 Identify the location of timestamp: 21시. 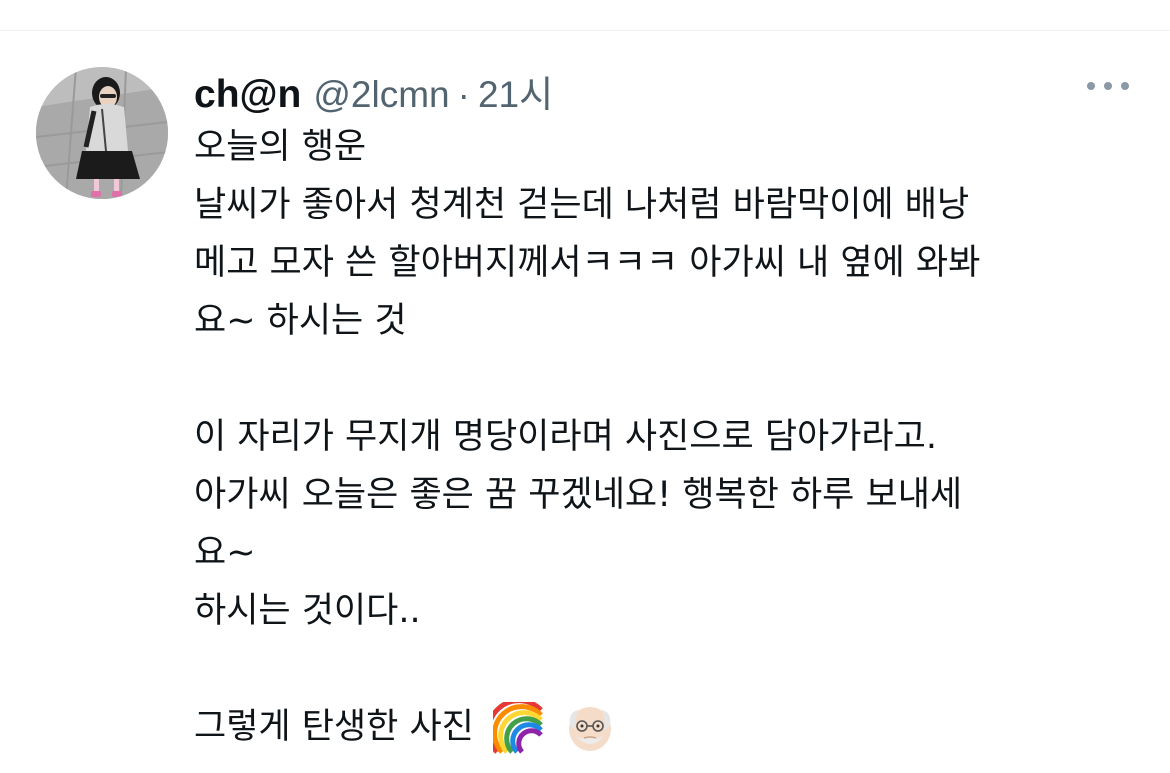
(515, 91).